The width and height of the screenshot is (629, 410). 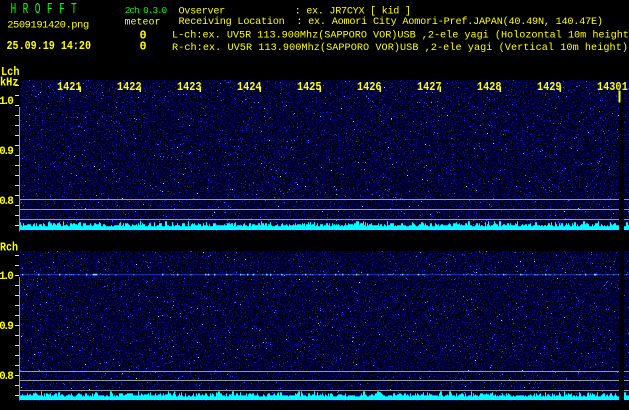 I want to click on svg-text: meteor, so click(x=143, y=23).